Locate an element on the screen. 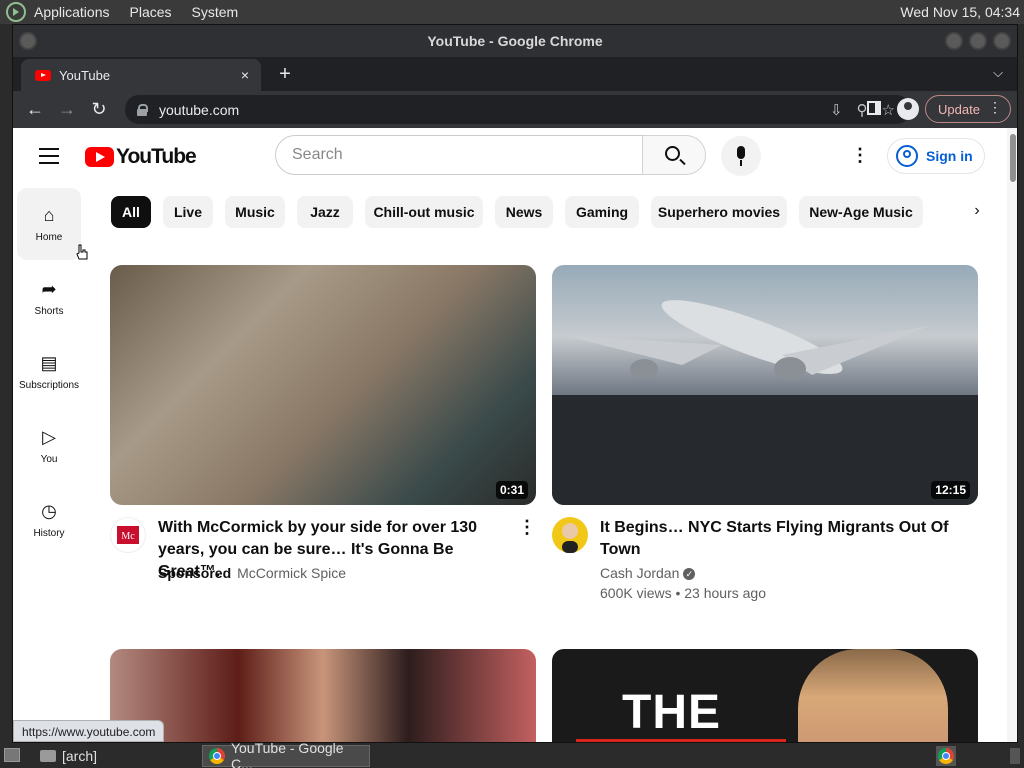 The width and height of the screenshot is (1024, 768). account-icon is located at coordinates (907, 156).